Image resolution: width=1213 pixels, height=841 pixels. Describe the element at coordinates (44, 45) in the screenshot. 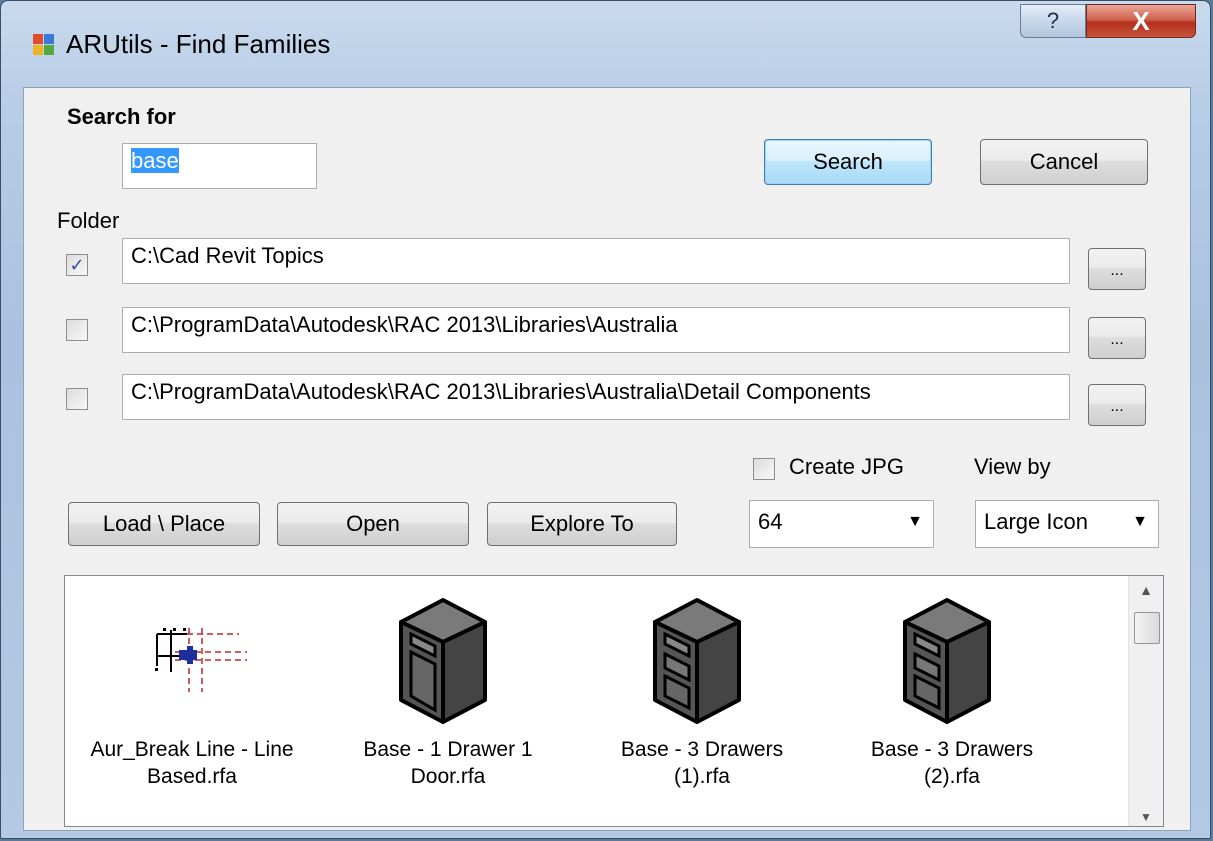

I see `app-icon` at that location.